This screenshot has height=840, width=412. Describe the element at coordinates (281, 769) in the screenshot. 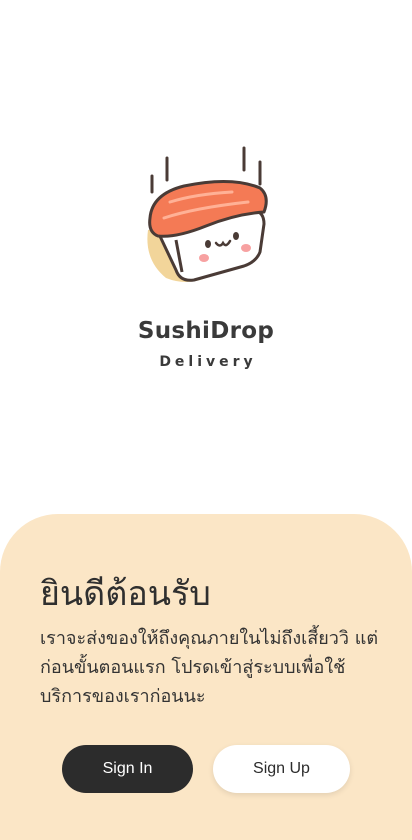

I see `sign-up-button: Sign Up` at that location.